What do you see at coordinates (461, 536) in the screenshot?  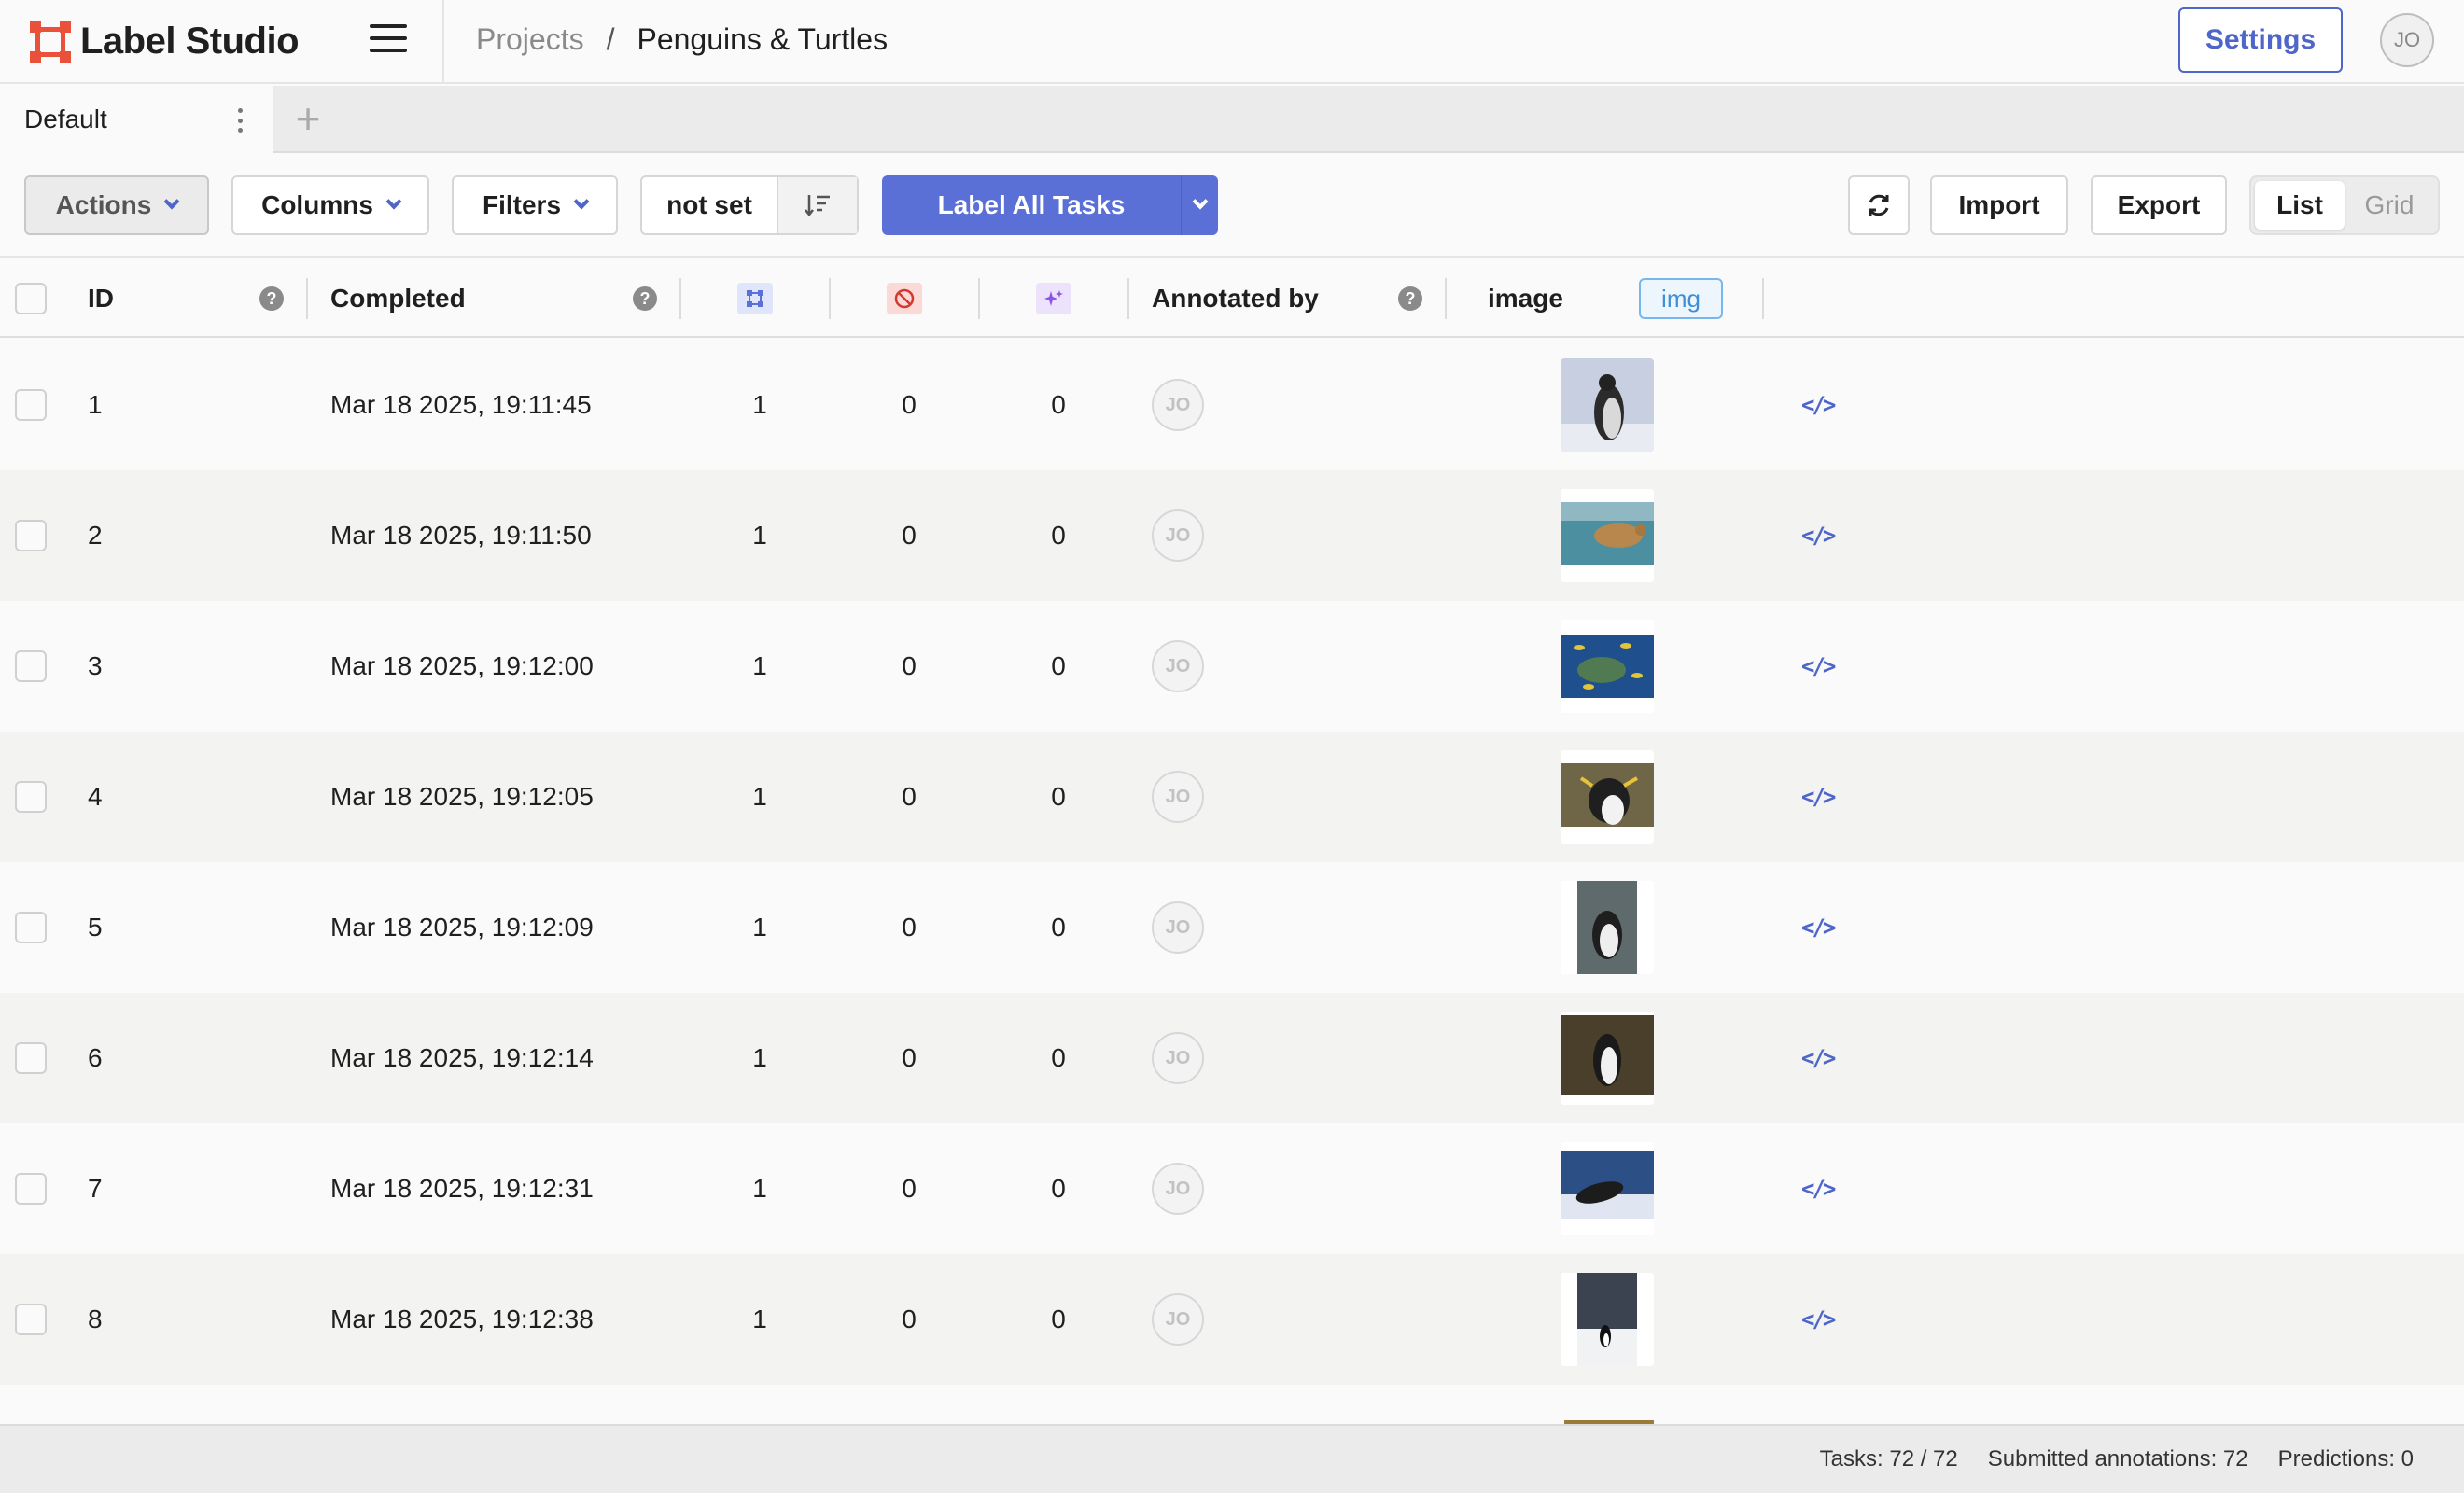 I see `cell-completed: Mar 18 2025, 19:11:50` at bounding box center [461, 536].